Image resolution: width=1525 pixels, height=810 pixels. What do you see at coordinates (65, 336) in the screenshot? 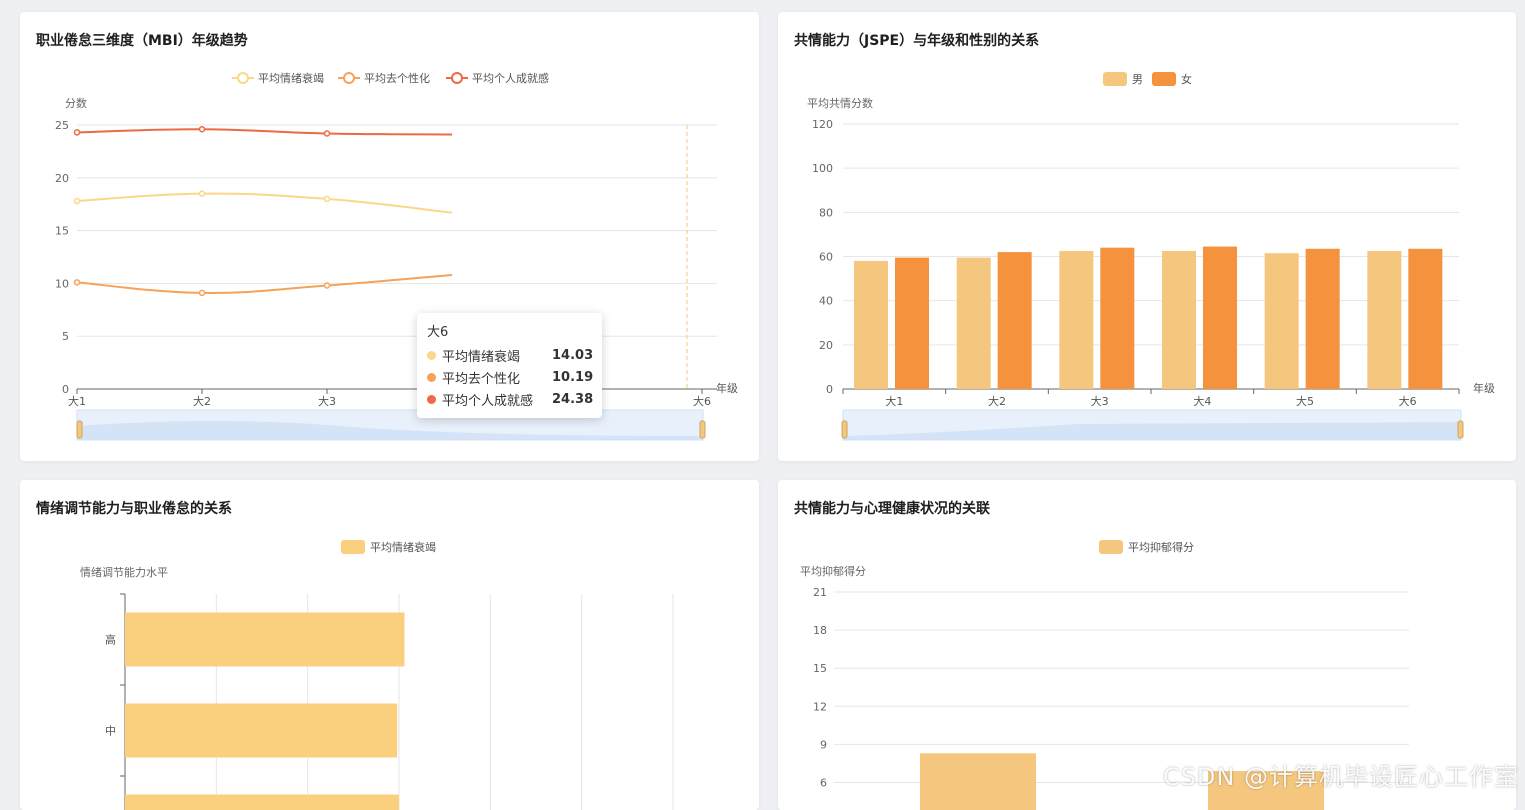
I see `y-tick-label: 5` at bounding box center [65, 336].